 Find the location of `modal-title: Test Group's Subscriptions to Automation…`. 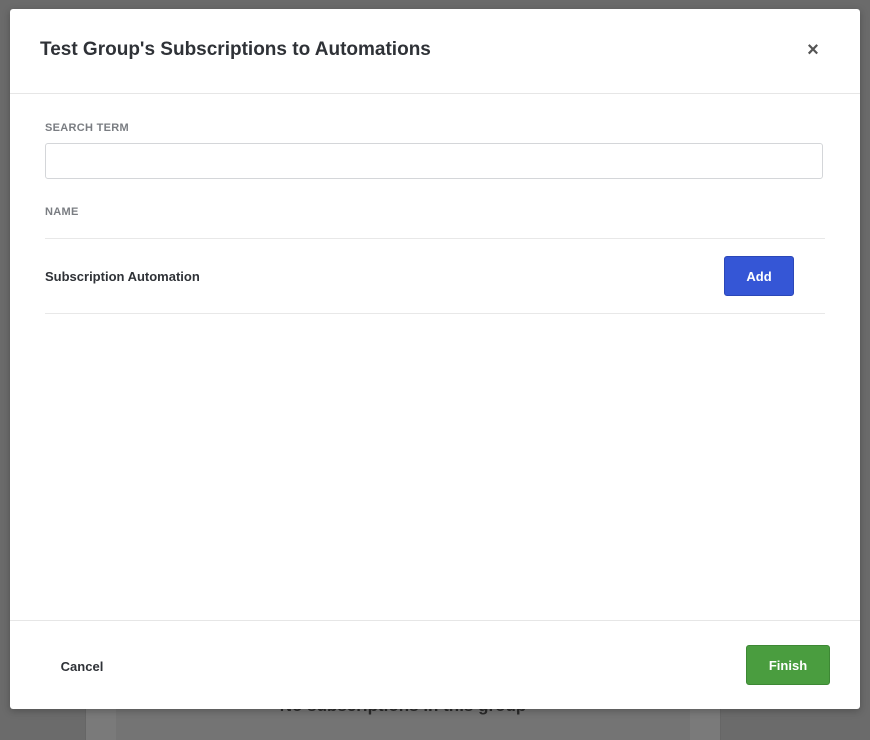

modal-title: Test Group's Subscriptions to Automation… is located at coordinates (235, 49).